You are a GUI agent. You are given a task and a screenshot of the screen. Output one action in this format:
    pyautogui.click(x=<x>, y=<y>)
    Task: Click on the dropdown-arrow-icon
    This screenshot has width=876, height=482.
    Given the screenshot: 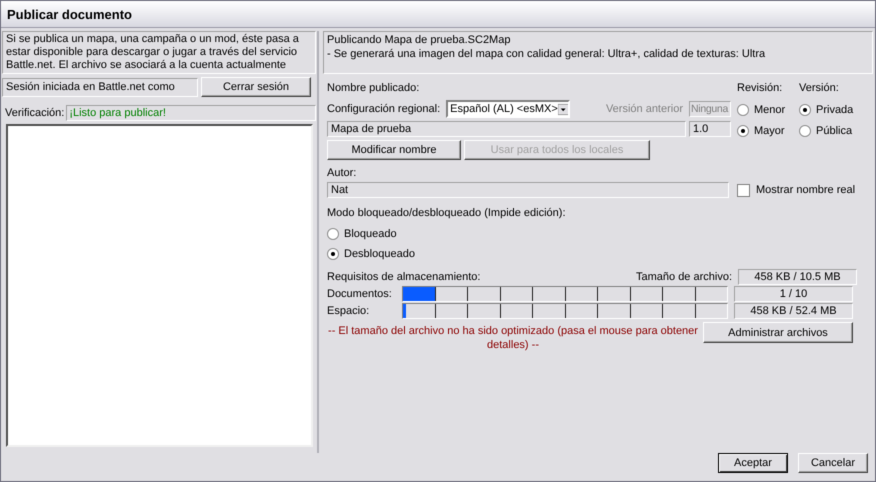 What is the action you would take?
    pyautogui.click(x=563, y=109)
    